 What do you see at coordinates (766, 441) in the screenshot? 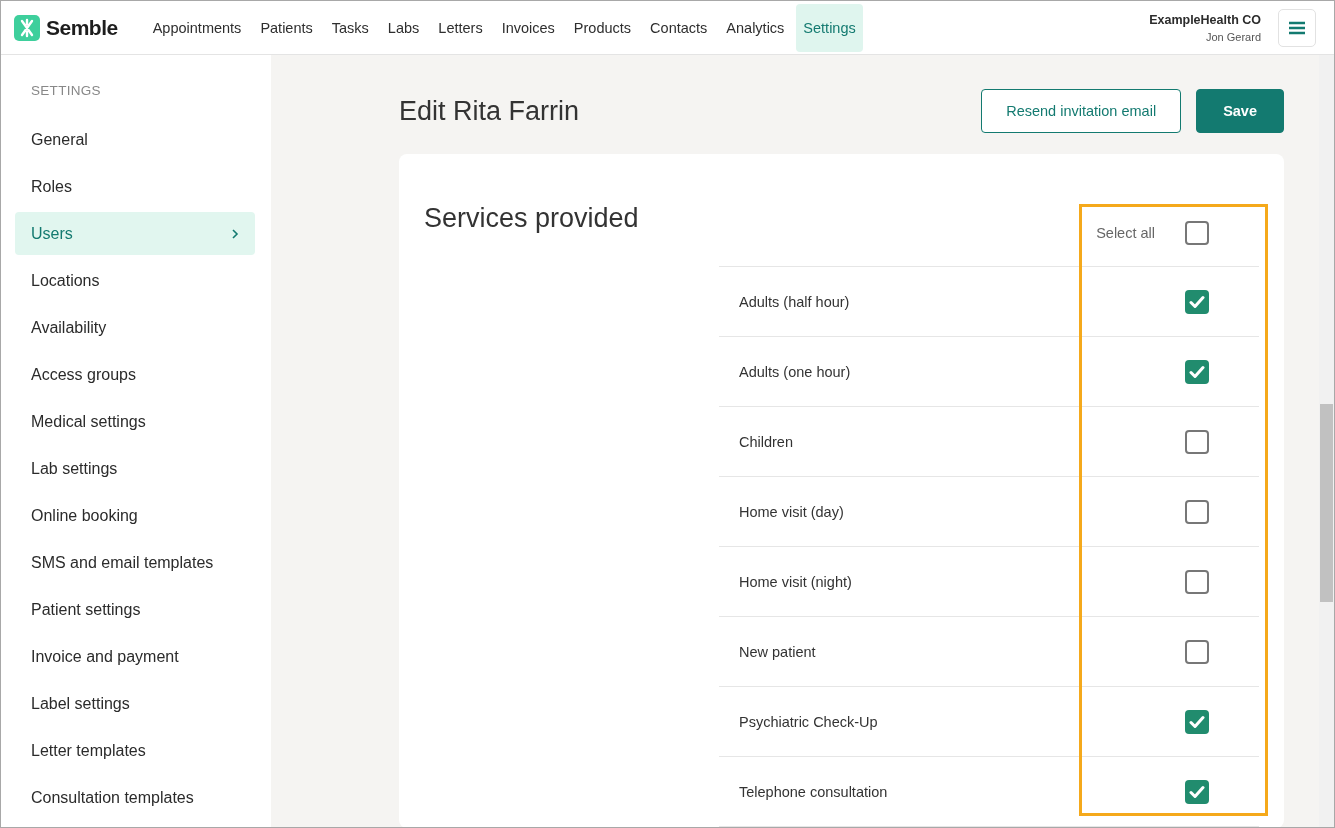
I see `service-label: Children` at bounding box center [766, 441].